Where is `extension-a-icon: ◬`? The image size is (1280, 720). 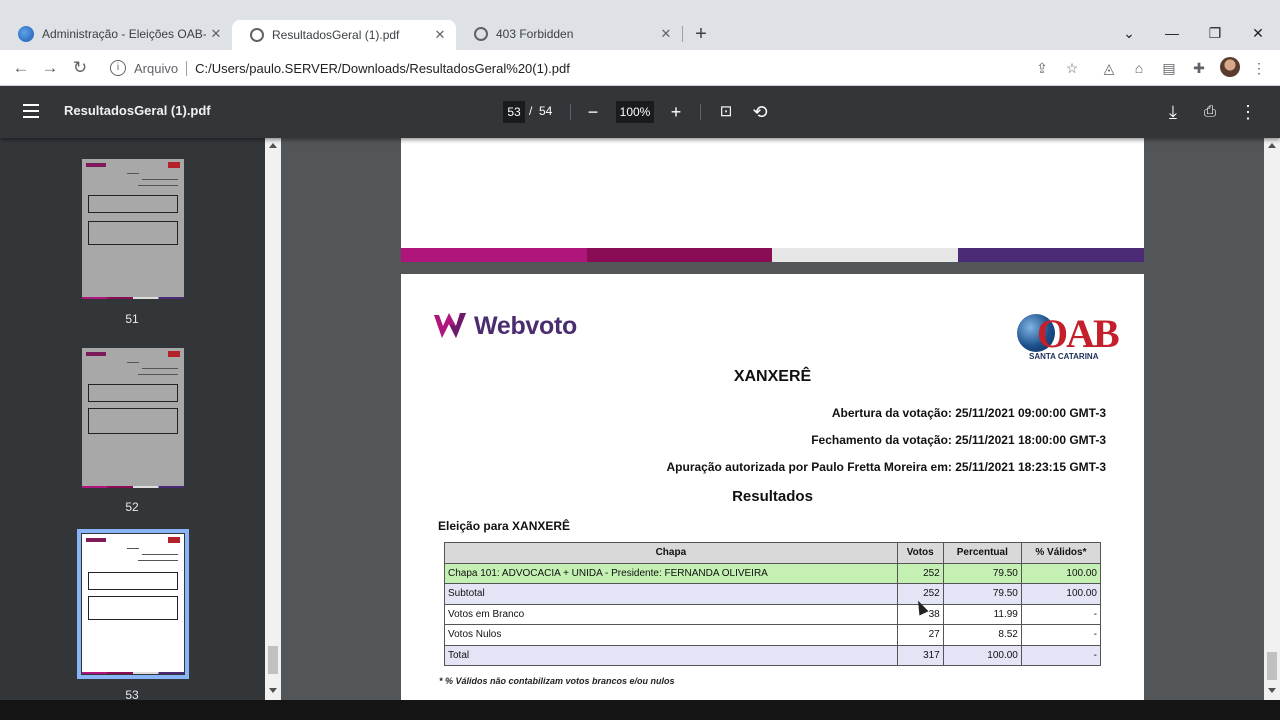 extension-a-icon: ◬ is located at coordinates (1109, 68).